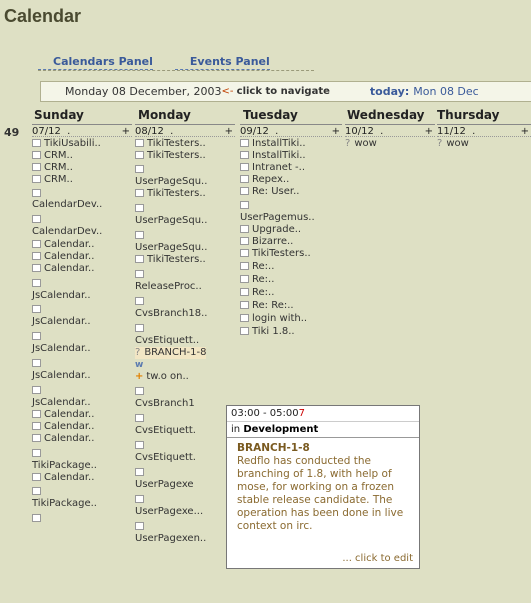  I want to click on events-panel-link: Events Panel, so click(222, 62).